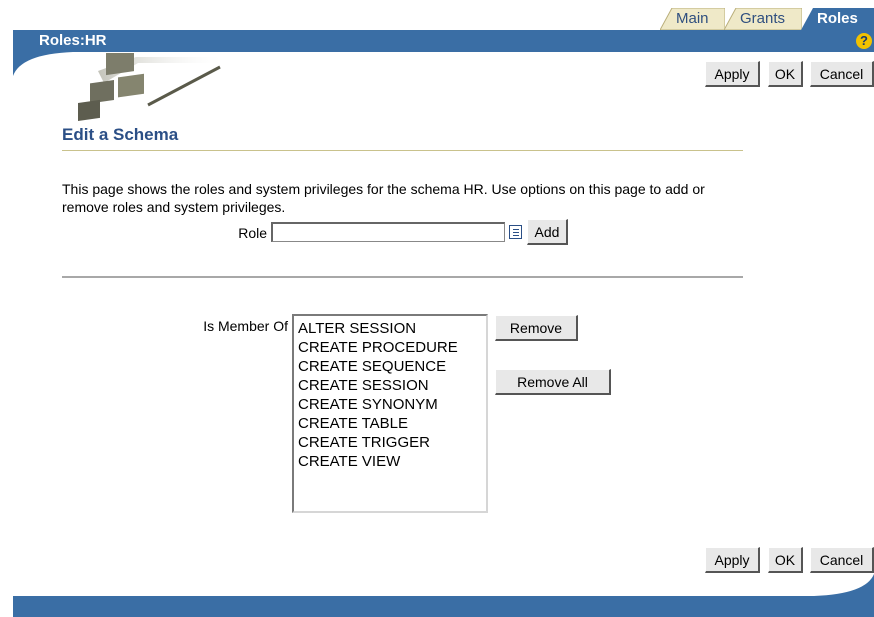  I want to click on list-item: CREATE SEQUENCE, so click(390, 366).